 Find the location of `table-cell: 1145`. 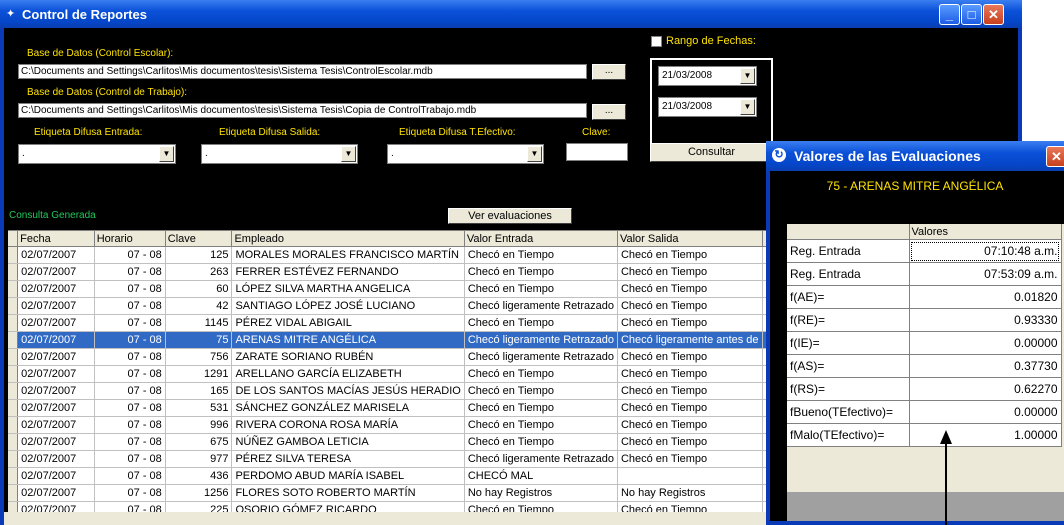

table-cell: 1145 is located at coordinates (199, 323).